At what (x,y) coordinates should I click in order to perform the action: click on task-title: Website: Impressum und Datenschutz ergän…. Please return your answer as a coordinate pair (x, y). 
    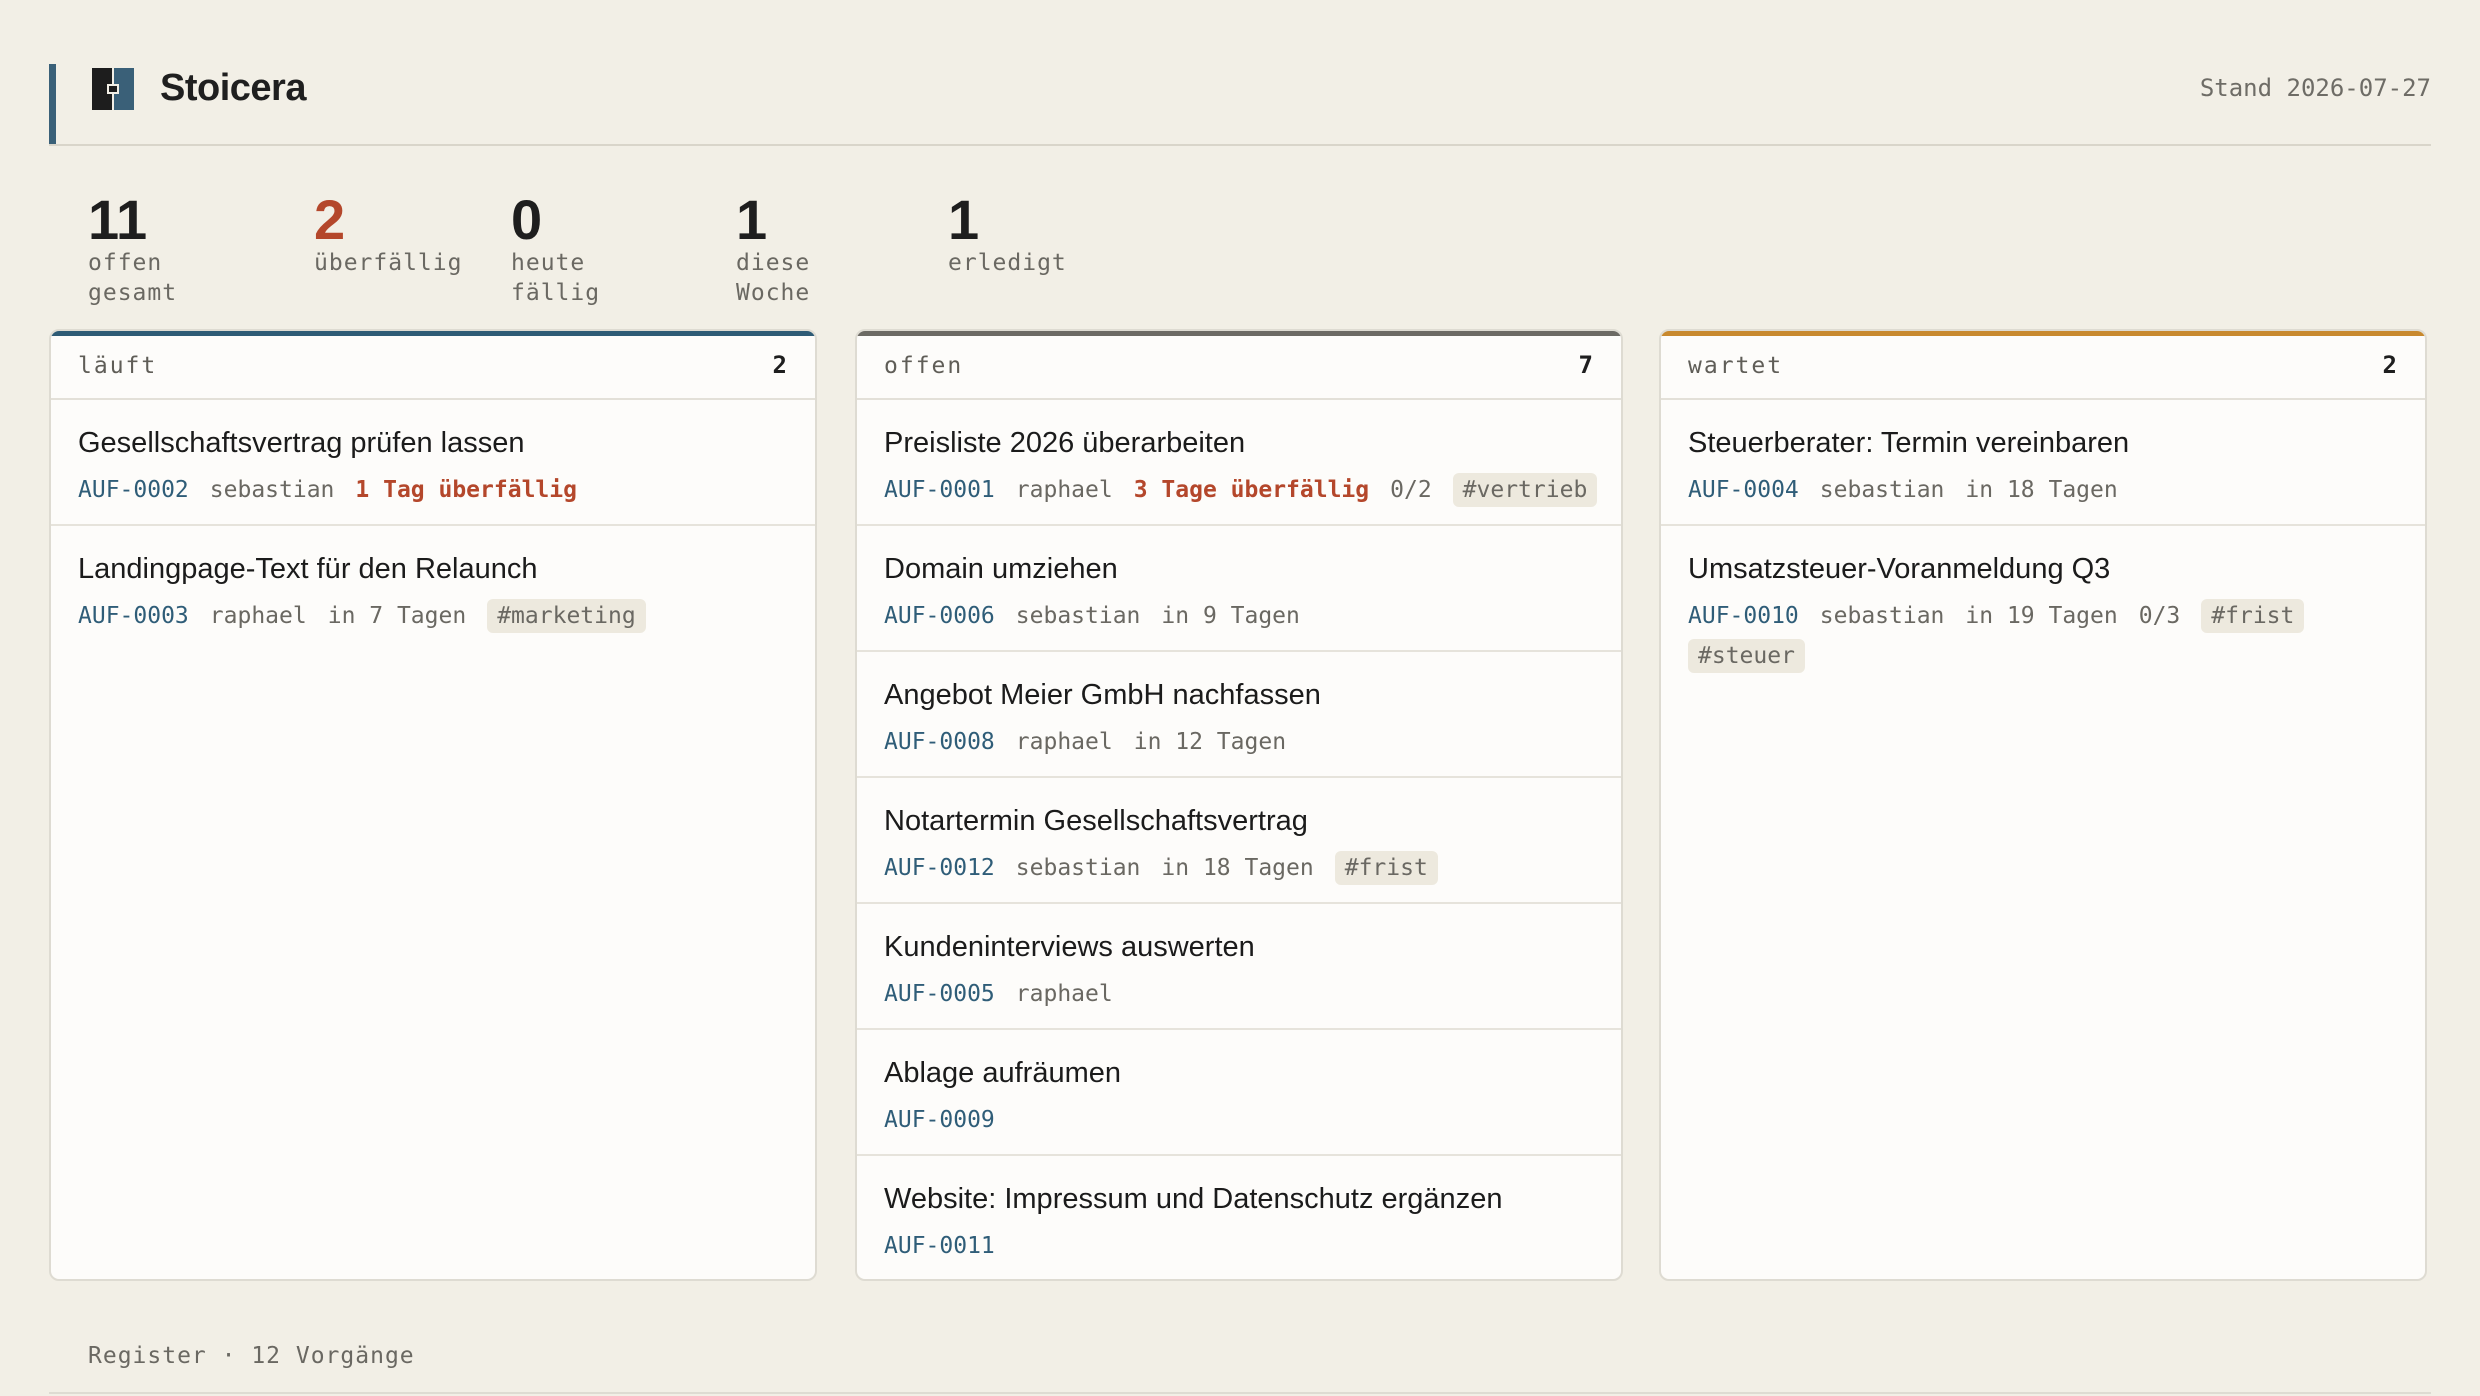
    Looking at the image, I should click on (1193, 1199).